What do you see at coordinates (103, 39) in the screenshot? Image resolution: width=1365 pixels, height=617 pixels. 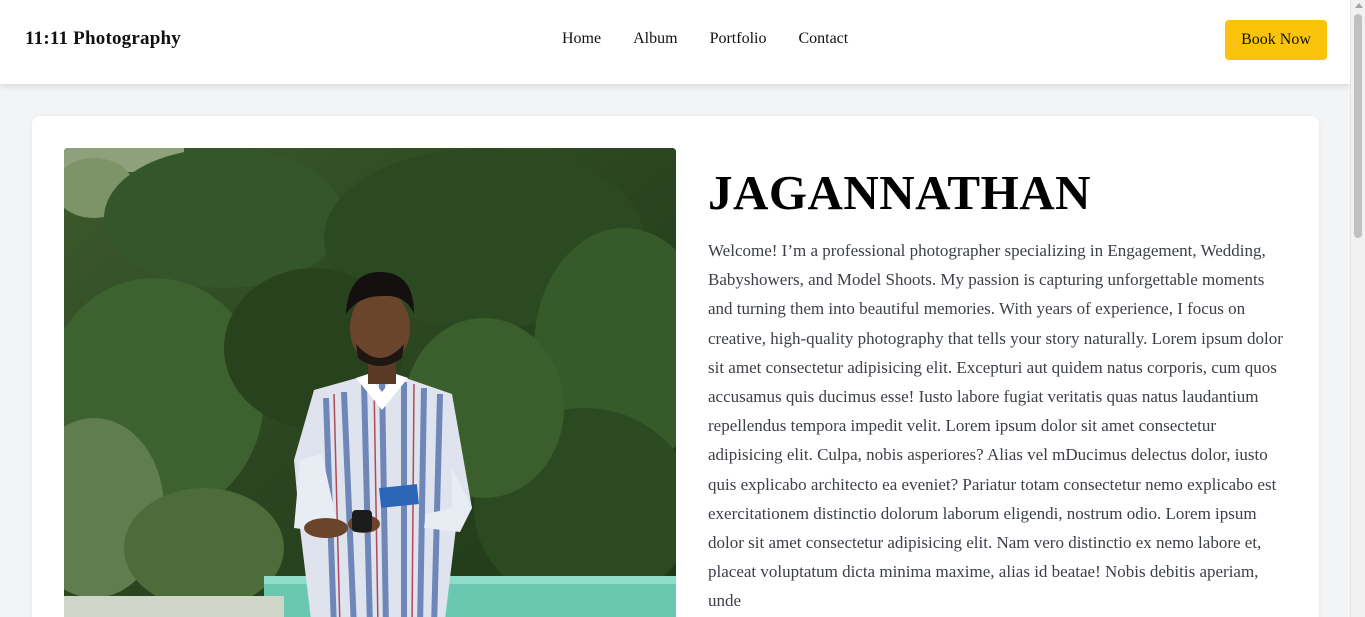 I see `brand-logo-text: 11:11 Photography` at bounding box center [103, 39].